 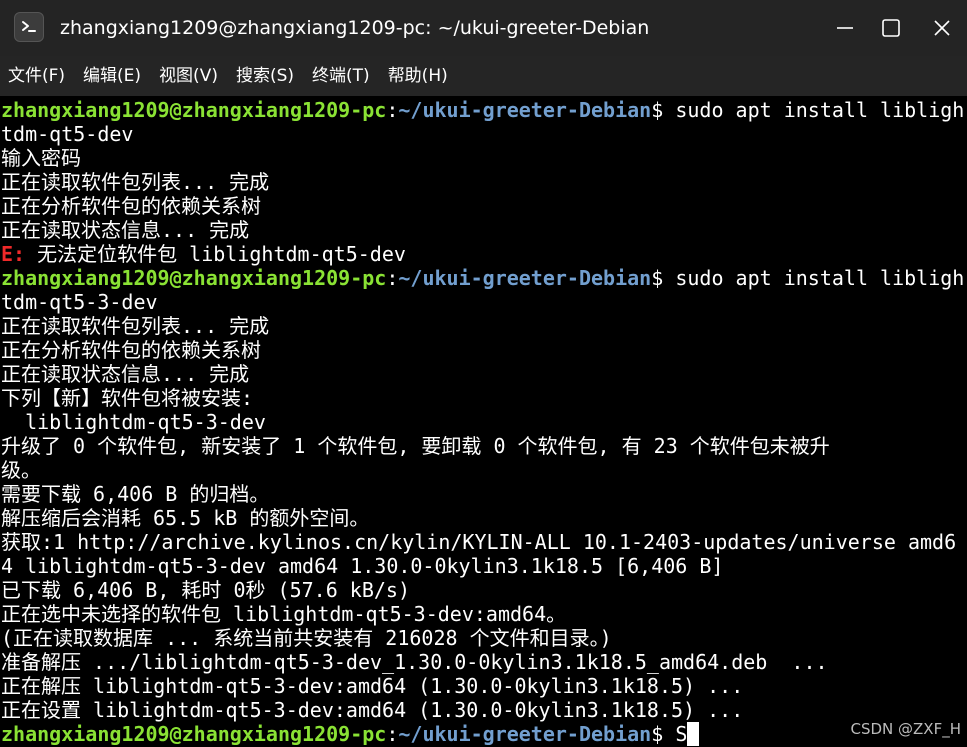 What do you see at coordinates (341, 76) in the screenshot?
I see `menu-terminal: 终端(T)` at bounding box center [341, 76].